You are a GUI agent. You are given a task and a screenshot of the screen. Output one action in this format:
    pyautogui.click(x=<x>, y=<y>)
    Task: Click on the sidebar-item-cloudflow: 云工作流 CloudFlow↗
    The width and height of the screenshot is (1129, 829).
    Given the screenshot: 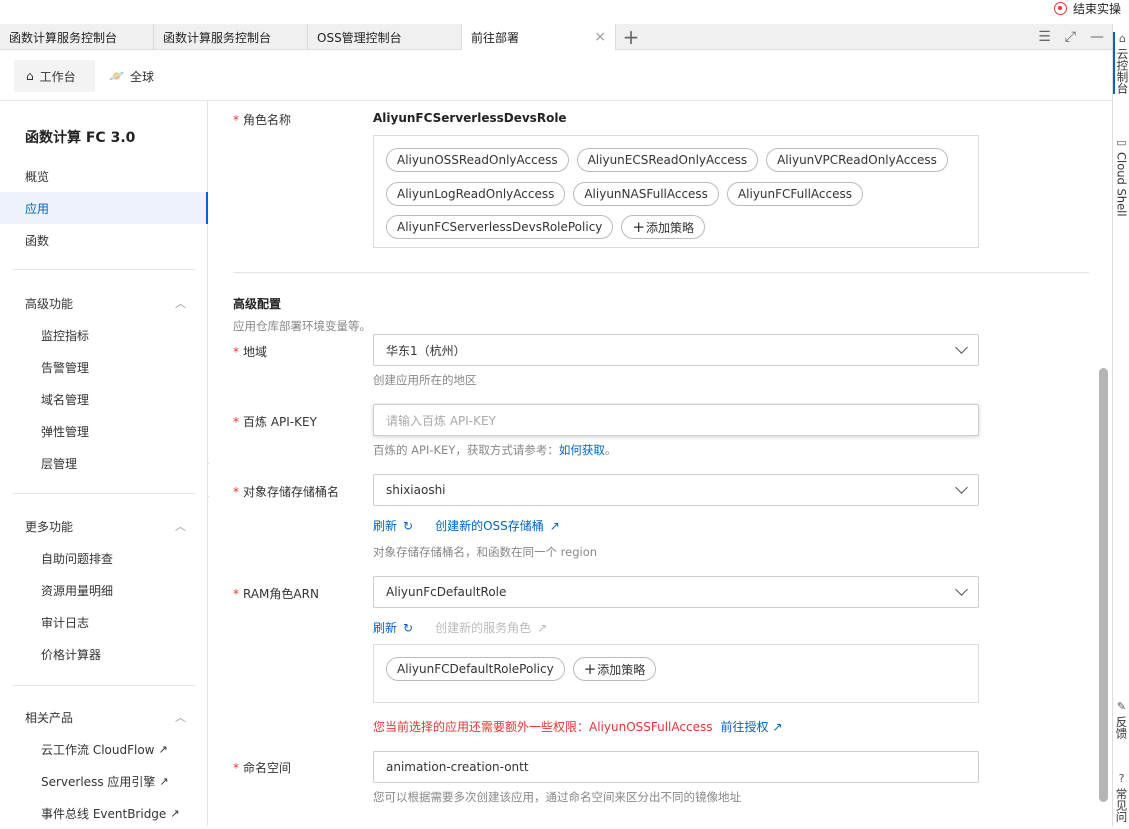 What is the action you would take?
    pyautogui.click(x=104, y=749)
    